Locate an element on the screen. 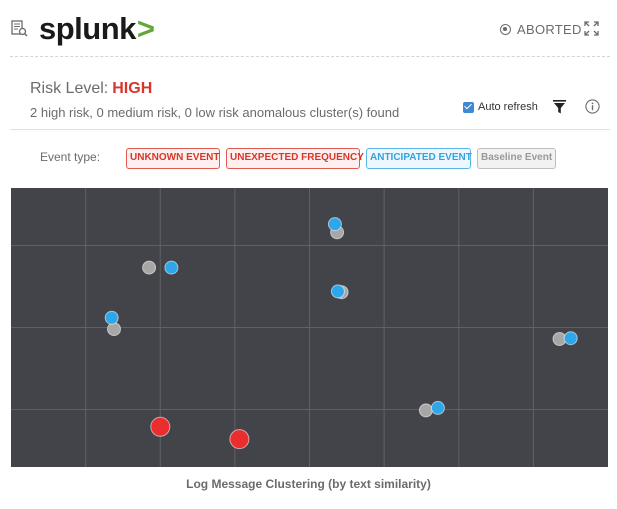 The height and width of the screenshot is (509, 617). header: splunk> ABORTED is located at coordinates (308, 28).